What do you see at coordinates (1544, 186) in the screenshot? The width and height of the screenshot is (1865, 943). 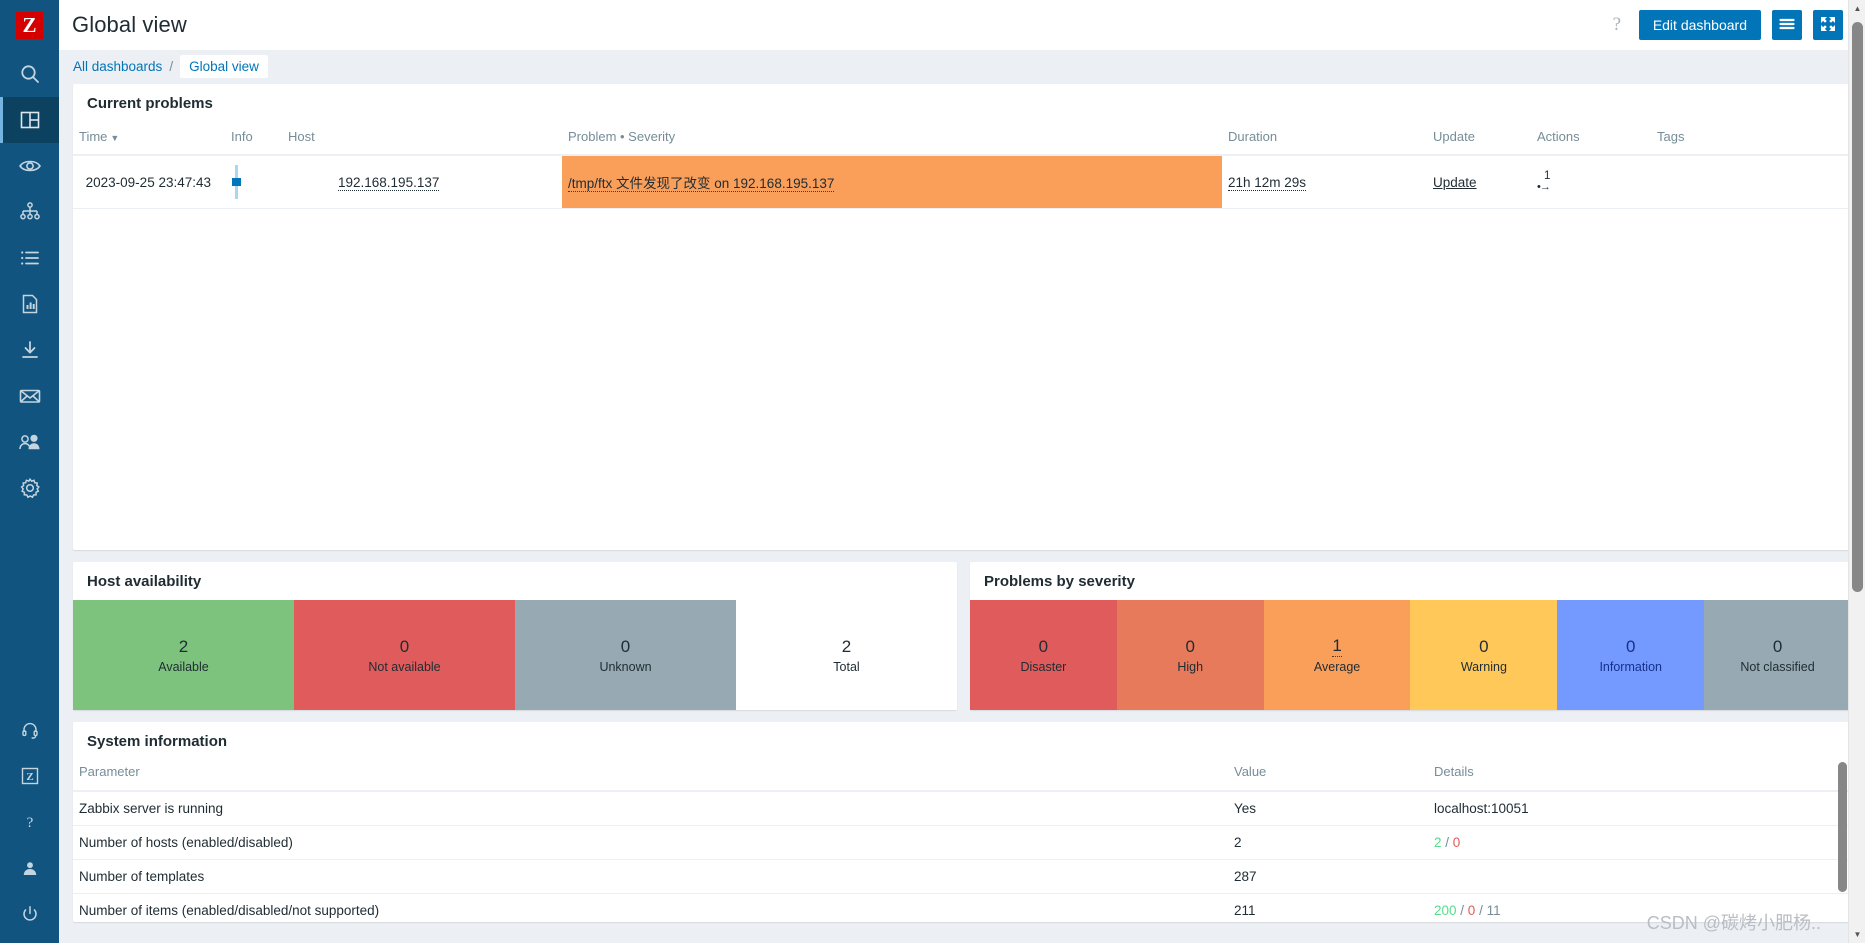 I see `action-arrow-icon: •→` at bounding box center [1544, 186].